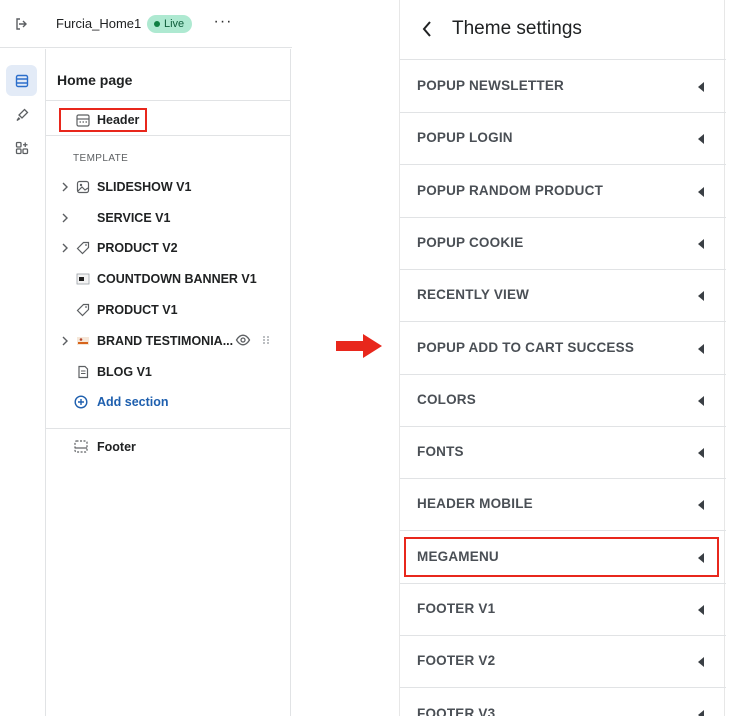  I want to click on setting-row-footer-v3: FOOTER V3, so click(563, 702).